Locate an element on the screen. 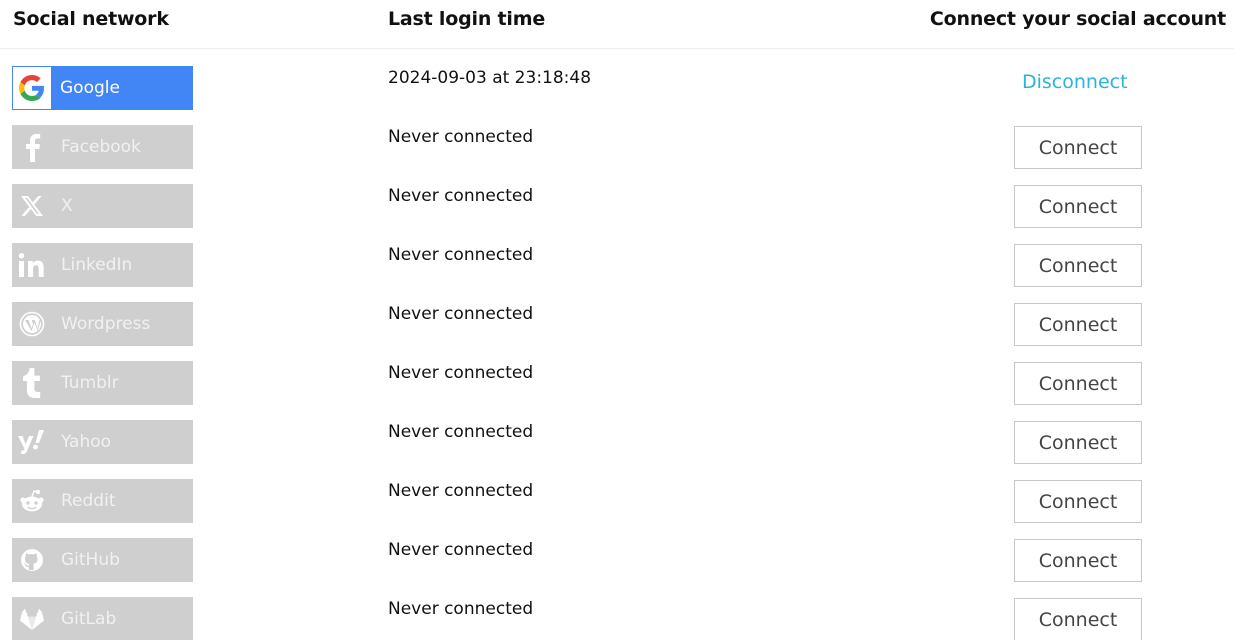  connect-button-reddit: Connect is located at coordinates (1078, 501).